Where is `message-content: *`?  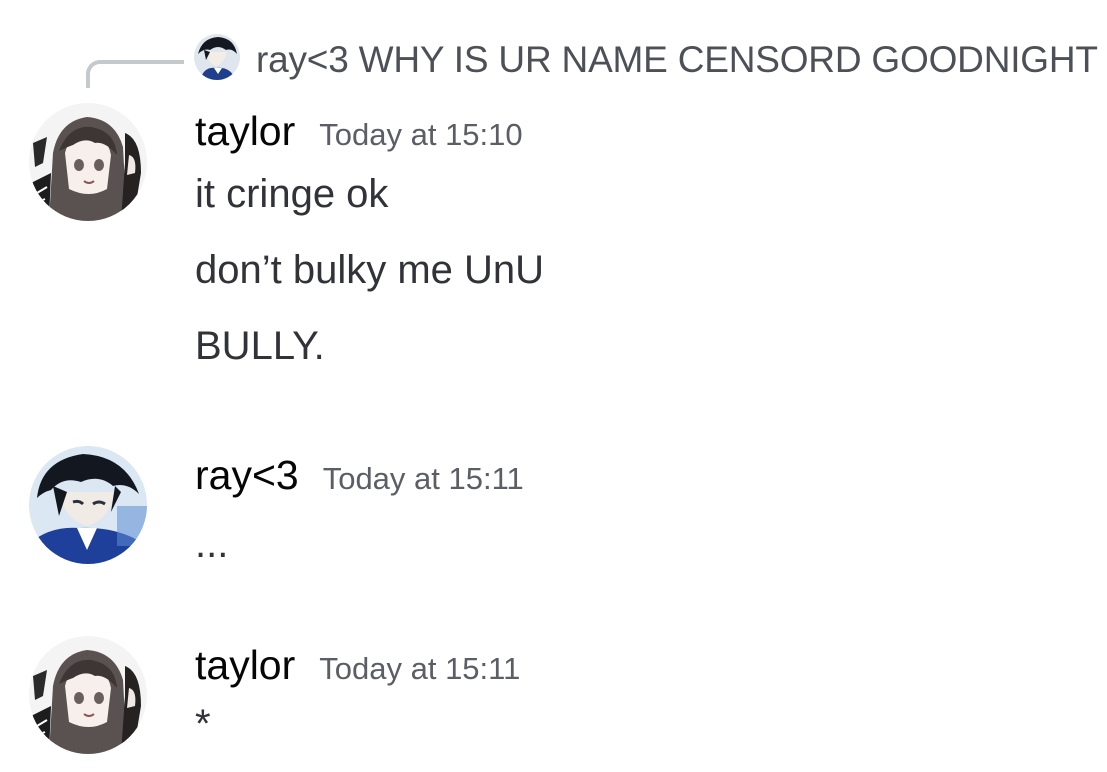
message-content: * is located at coordinates (203, 724).